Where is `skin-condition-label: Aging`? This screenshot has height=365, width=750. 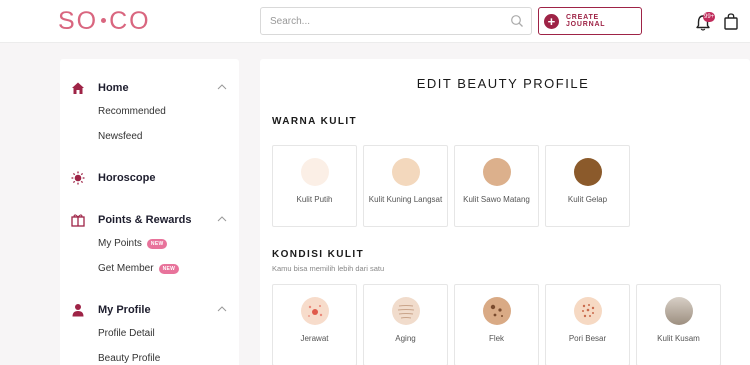
skin-condition-label: Aging is located at coordinates (405, 338).